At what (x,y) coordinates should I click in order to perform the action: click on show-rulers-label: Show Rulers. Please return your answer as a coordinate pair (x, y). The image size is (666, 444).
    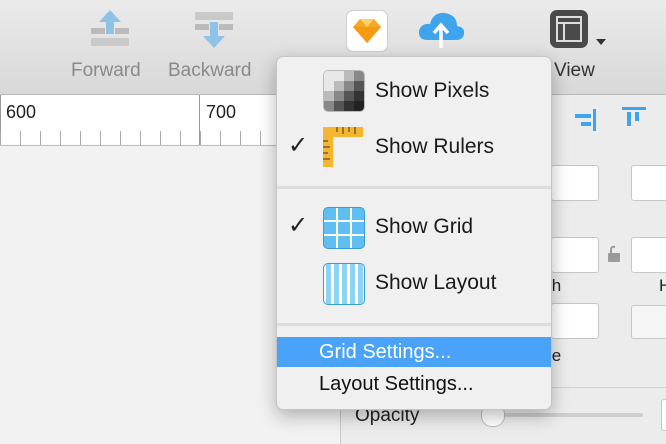
    Looking at the image, I should click on (435, 146).